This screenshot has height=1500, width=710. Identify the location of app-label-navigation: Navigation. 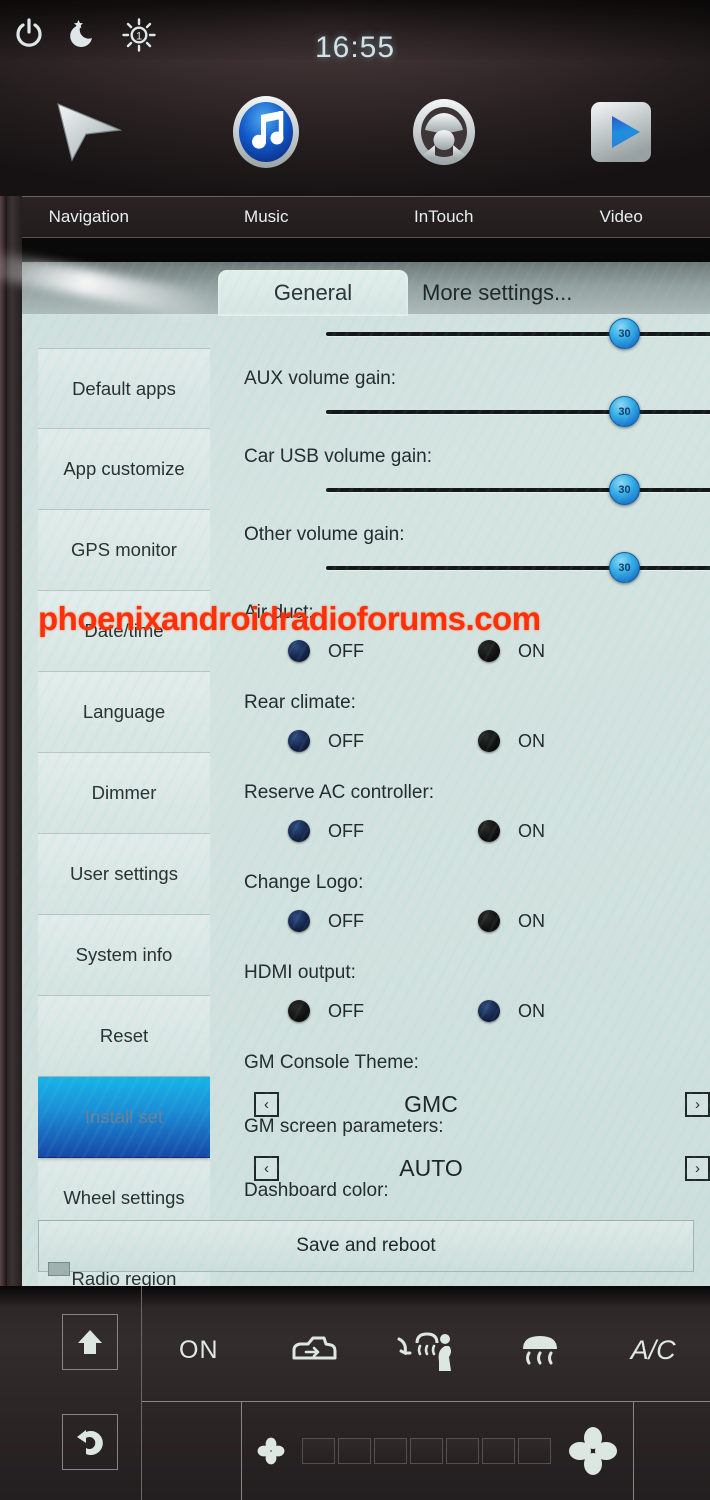
(89, 217).